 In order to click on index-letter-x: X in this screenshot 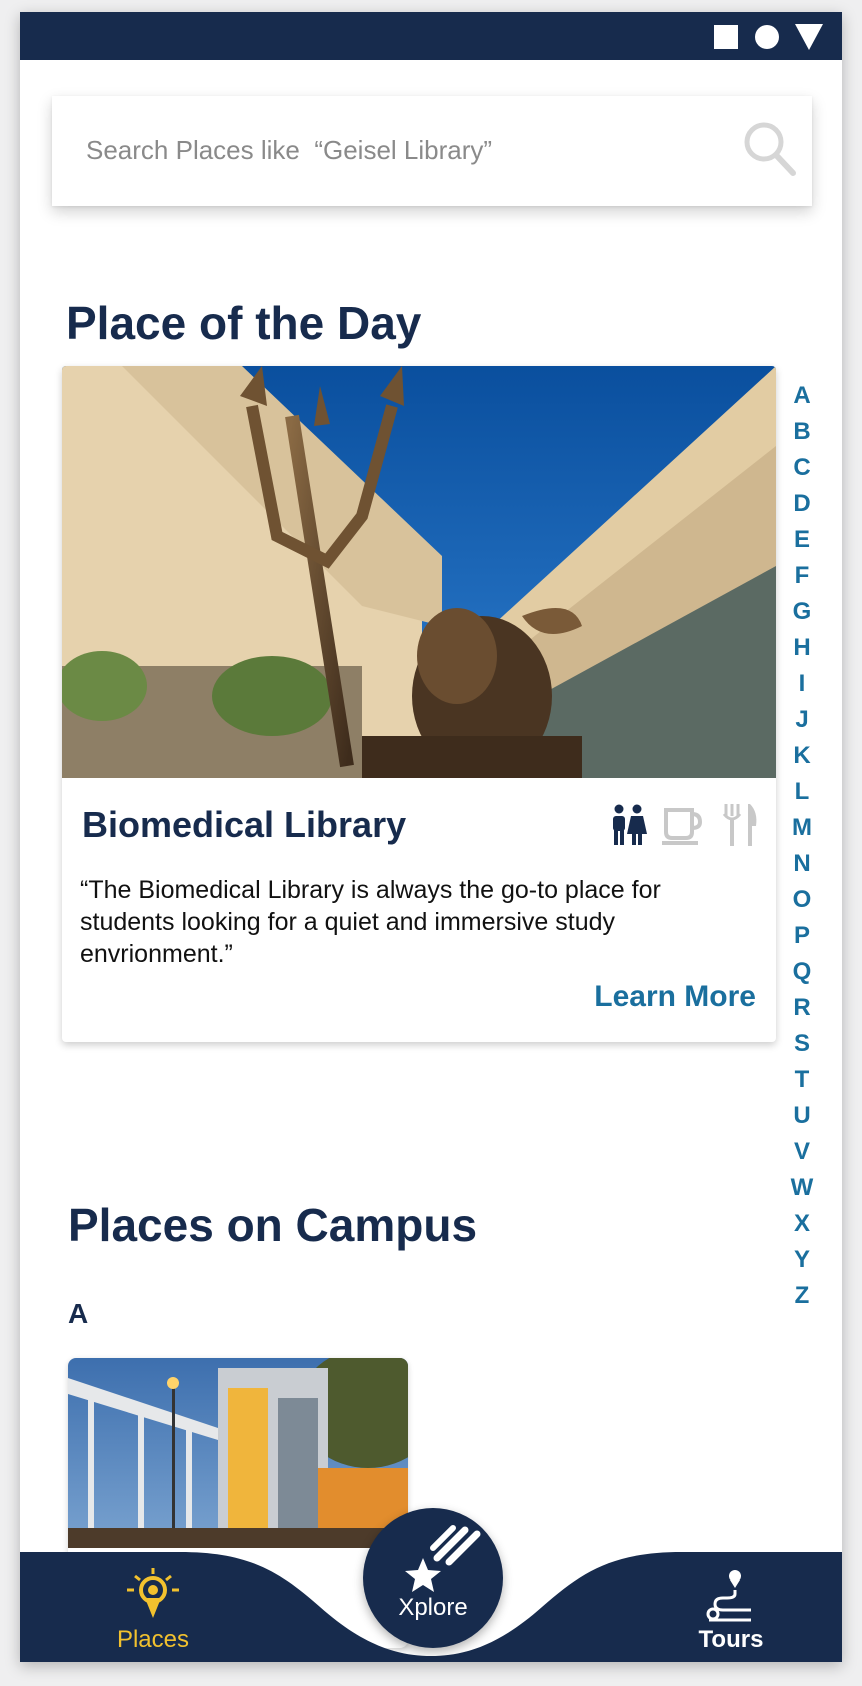, I will do `click(802, 1224)`.